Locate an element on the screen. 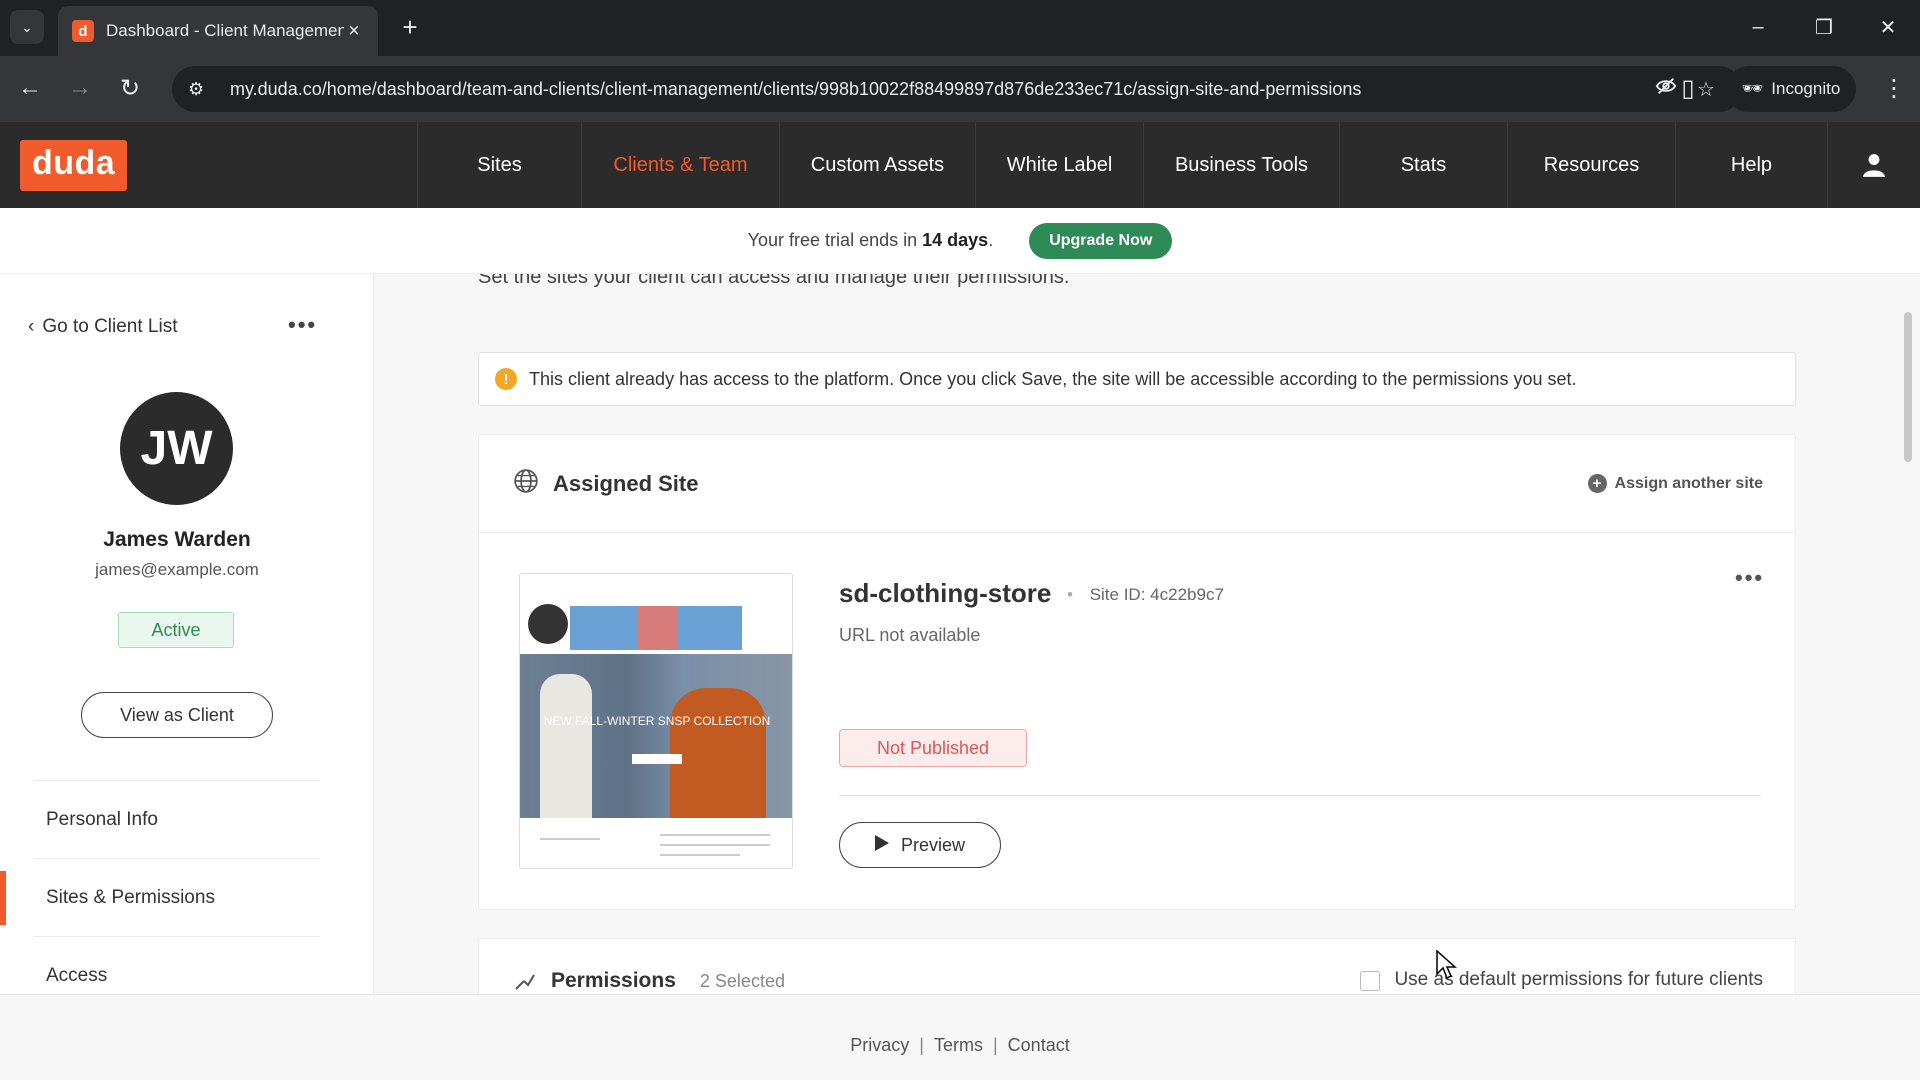 The width and height of the screenshot is (1920, 1080). nav-resources: Resources is located at coordinates (1592, 165).